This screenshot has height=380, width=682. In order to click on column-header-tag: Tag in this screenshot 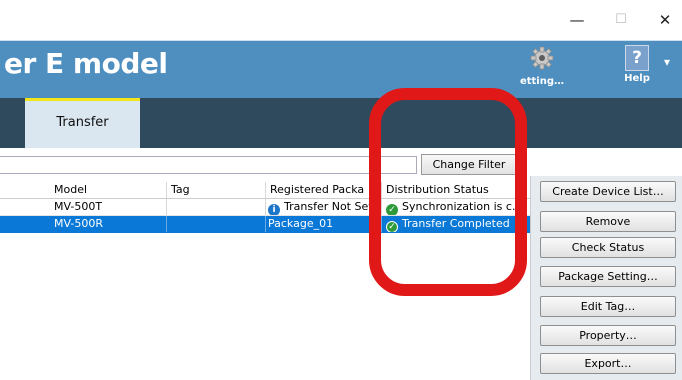, I will do `click(180, 190)`.